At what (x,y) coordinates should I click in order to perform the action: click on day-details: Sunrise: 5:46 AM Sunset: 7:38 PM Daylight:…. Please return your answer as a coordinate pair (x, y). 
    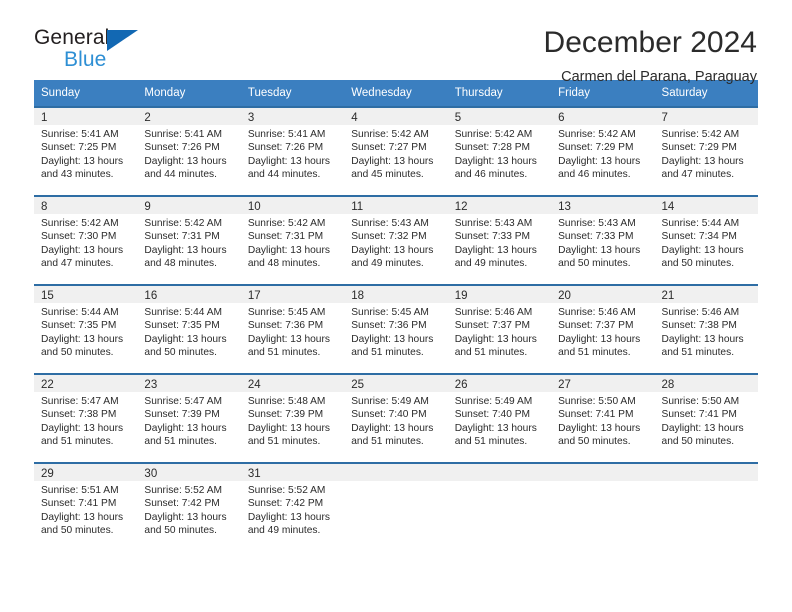
    Looking at the image, I should click on (706, 331).